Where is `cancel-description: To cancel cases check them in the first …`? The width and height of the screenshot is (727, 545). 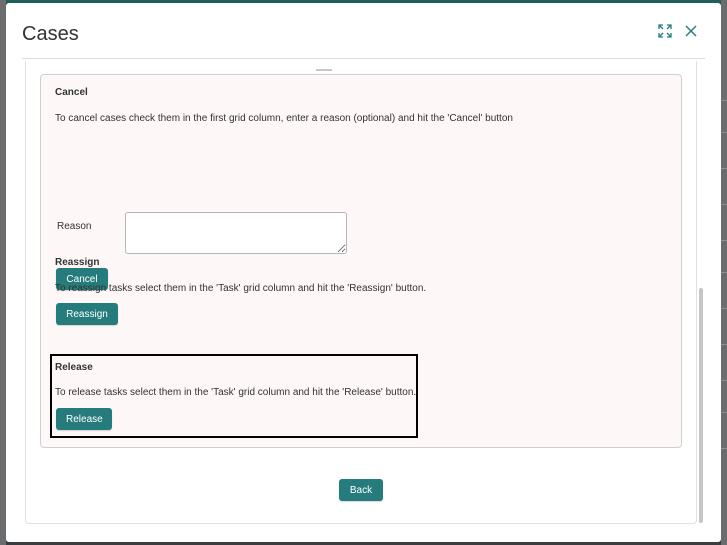
cancel-description: To cancel cases check them in the first … is located at coordinates (284, 118).